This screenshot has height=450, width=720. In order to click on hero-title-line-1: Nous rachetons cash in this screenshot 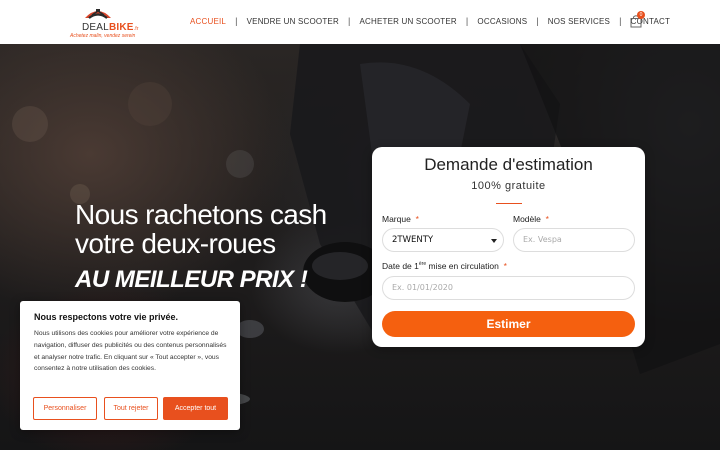, I will do `click(201, 214)`.